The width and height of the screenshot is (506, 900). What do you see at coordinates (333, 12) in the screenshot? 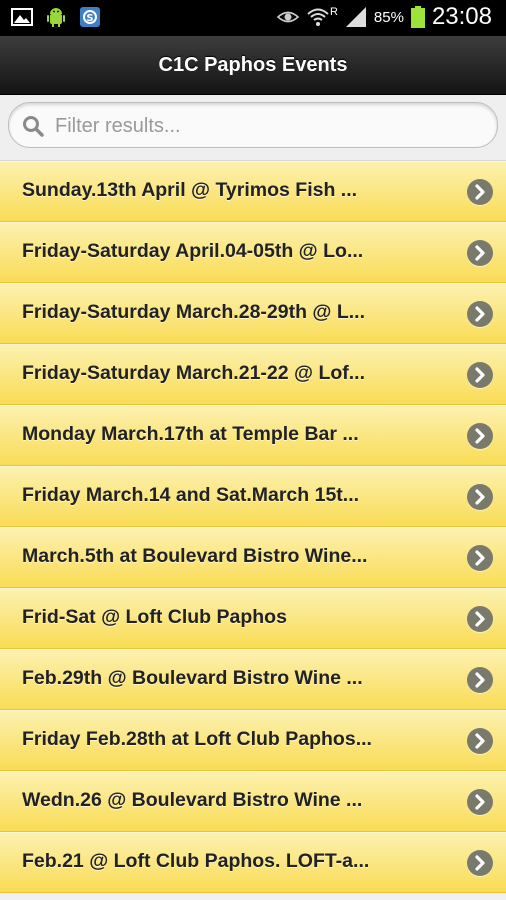
I see `network-roaming-indicator: R` at bounding box center [333, 12].